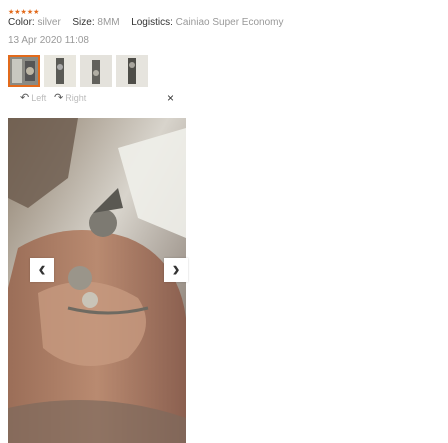  What do you see at coordinates (78, 71) in the screenshot?
I see `review-thumbnails` at bounding box center [78, 71].